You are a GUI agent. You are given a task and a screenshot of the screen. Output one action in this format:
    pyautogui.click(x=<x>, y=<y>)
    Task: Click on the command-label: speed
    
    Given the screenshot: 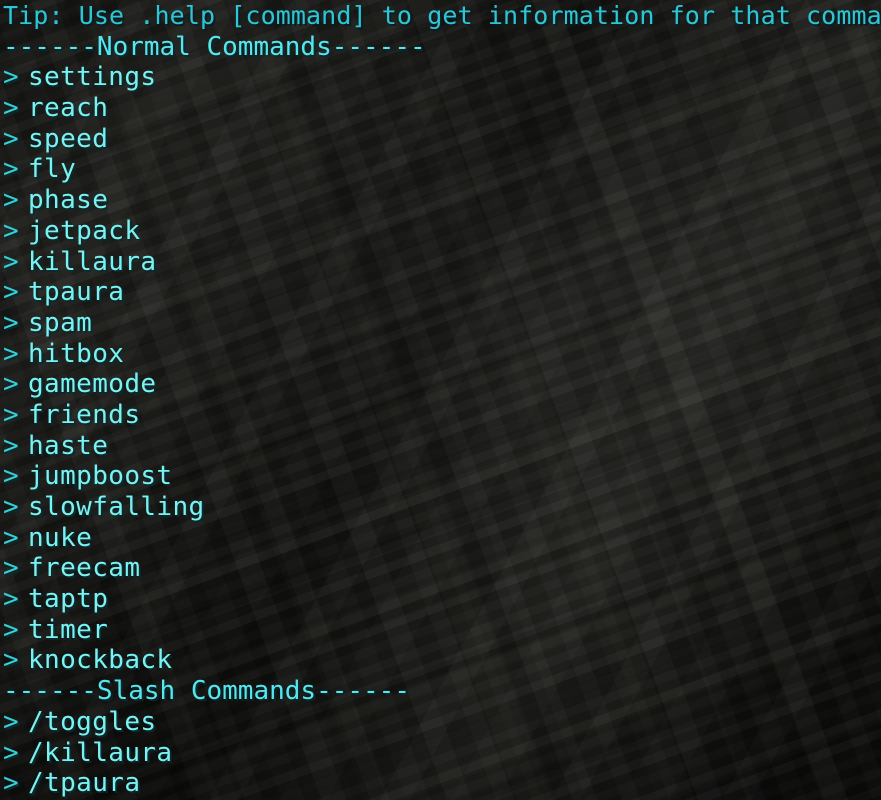 What is the action you would take?
    pyautogui.click(x=68, y=138)
    